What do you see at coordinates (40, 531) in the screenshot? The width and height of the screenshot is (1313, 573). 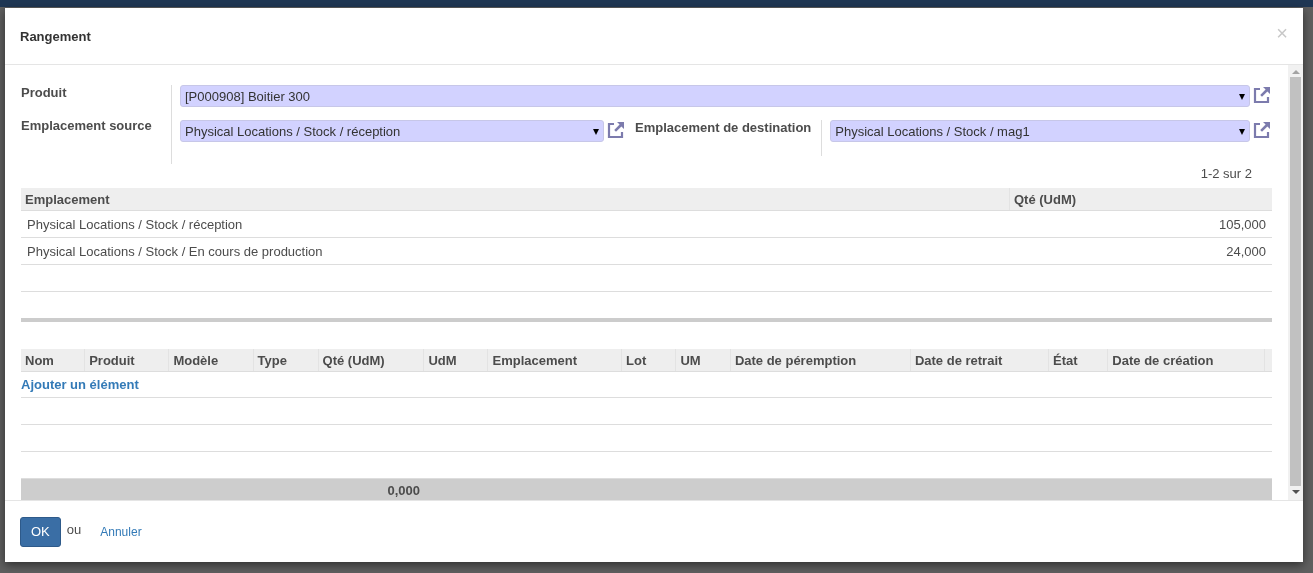 I see `ok-button: OK` at bounding box center [40, 531].